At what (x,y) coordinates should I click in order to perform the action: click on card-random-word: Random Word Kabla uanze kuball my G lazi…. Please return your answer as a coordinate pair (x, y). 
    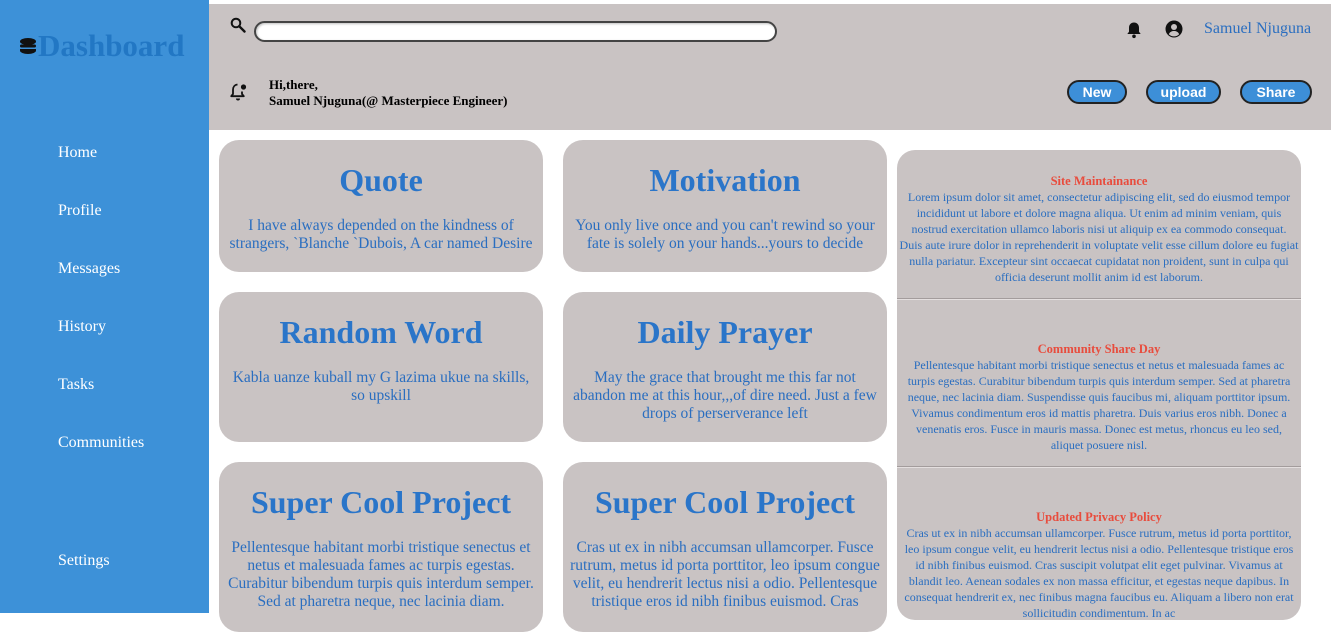
    Looking at the image, I should click on (381, 367).